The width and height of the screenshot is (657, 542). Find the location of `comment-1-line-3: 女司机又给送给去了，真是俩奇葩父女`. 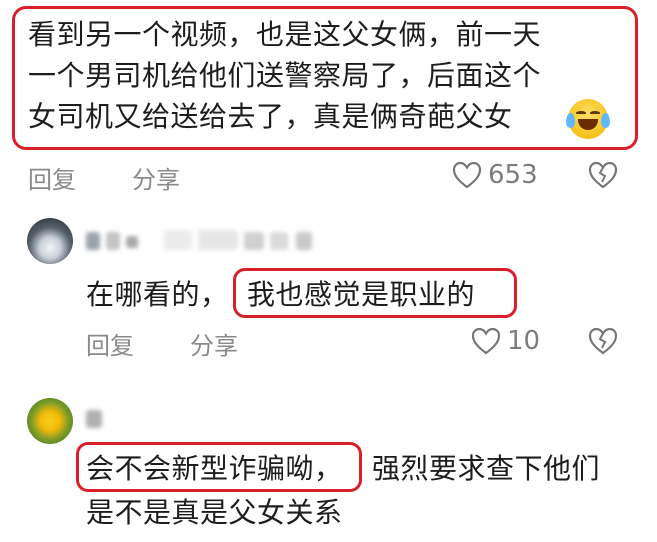

comment-1-line-3: 女司机又给送给去了，真是俩奇葩父女 is located at coordinates (270, 116).